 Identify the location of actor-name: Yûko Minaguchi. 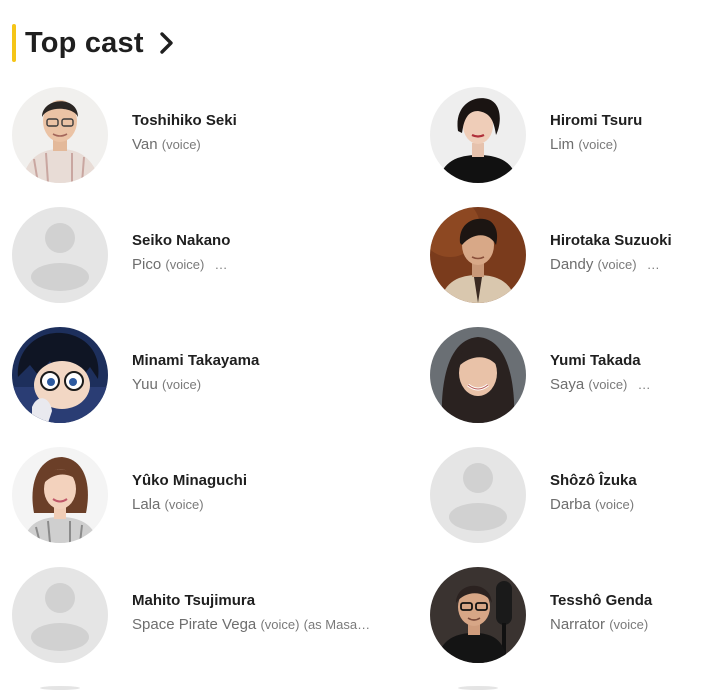
(189, 480).